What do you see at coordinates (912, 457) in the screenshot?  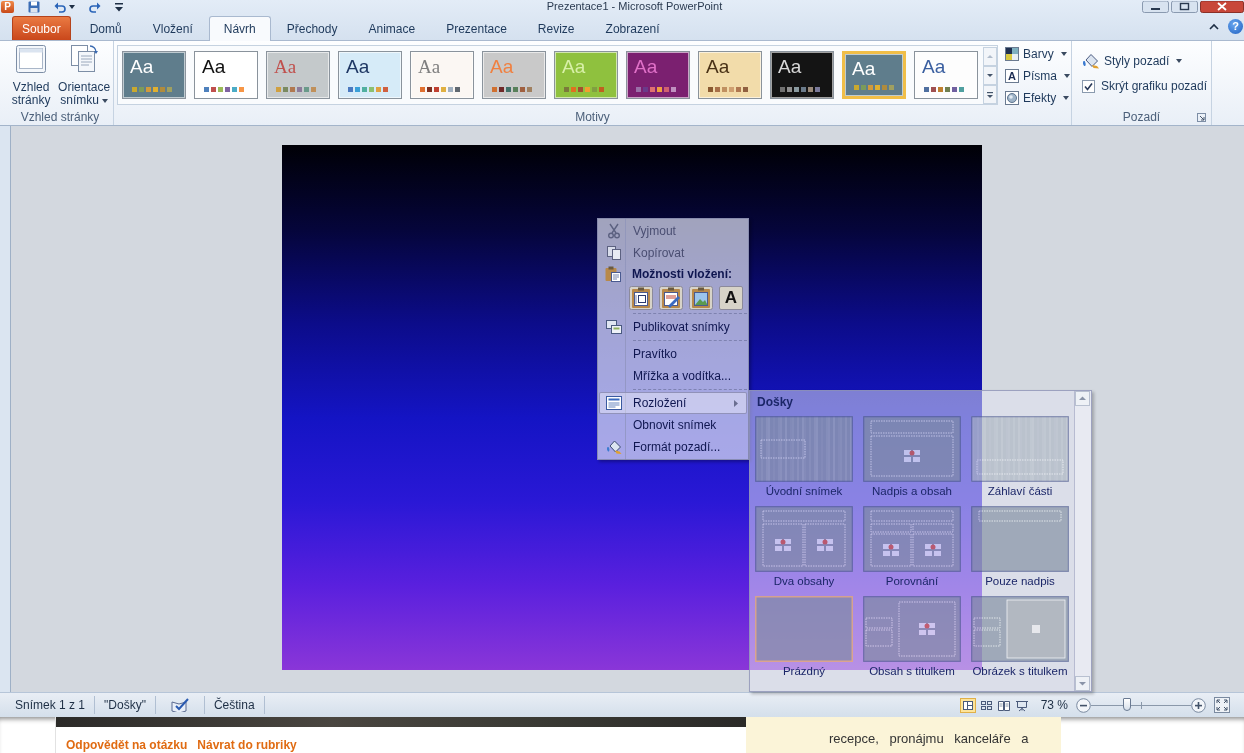 I see `layout-option: Nadpis a obsah` at bounding box center [912, 457].